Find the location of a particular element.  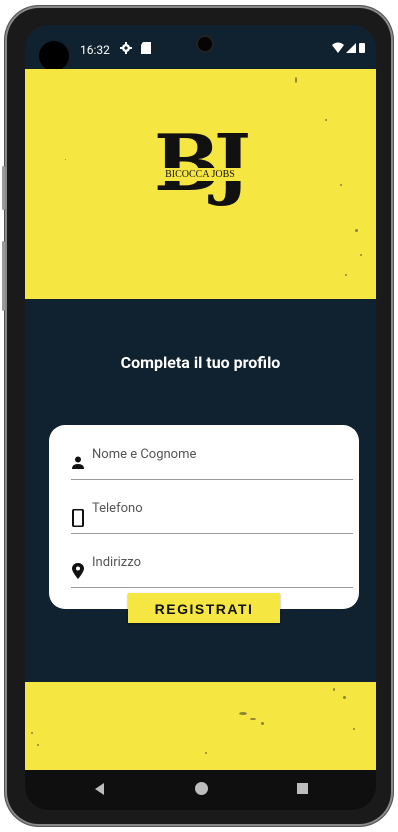

system-nav-bar is located at coordinates (200, 790).